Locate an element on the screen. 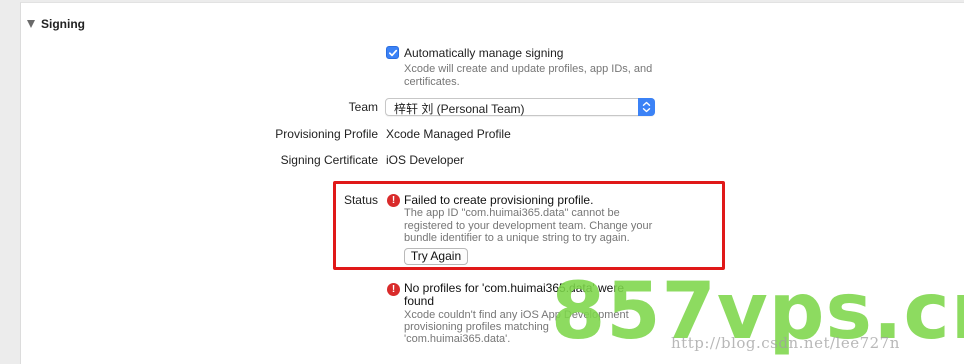 Image resolution: width=964 pixels, height=364 pixels. signing-section-header: Signing is located at coordinates (56, 24).